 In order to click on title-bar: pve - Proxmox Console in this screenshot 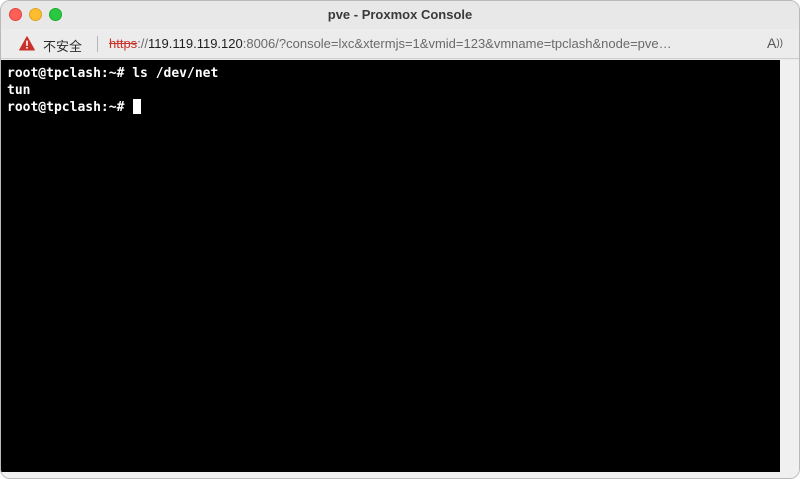, I will do `click(400, 15)`.